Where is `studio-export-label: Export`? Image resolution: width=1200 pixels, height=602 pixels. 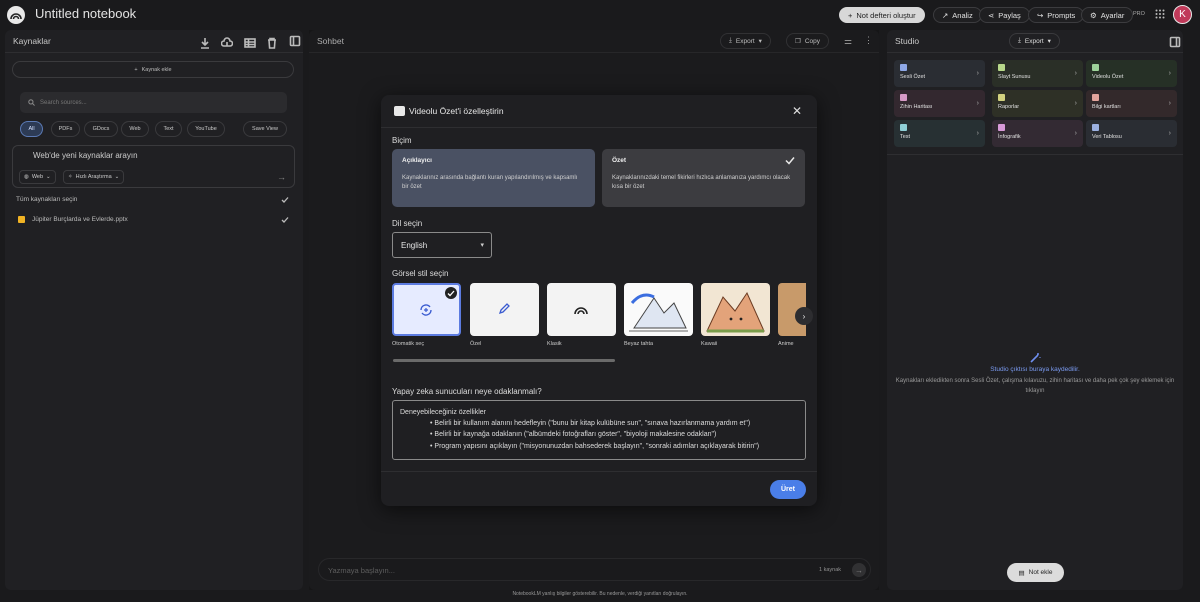 studio-export-label: Export is located at coordinates (1034, 41).